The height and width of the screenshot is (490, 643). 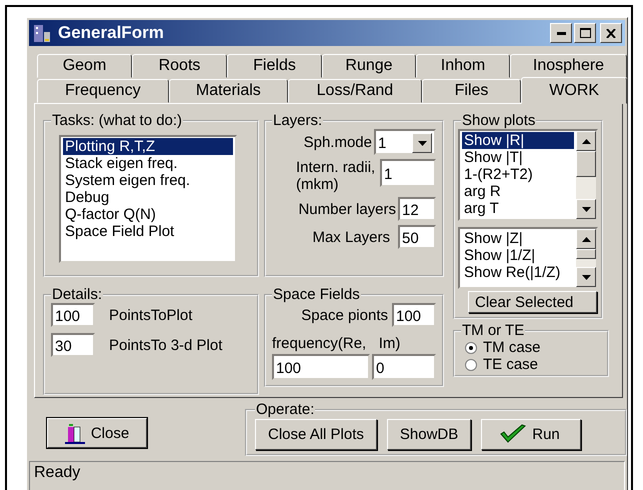 I want to click on operate-button: Close All Plots, so click(x=316, y=434).